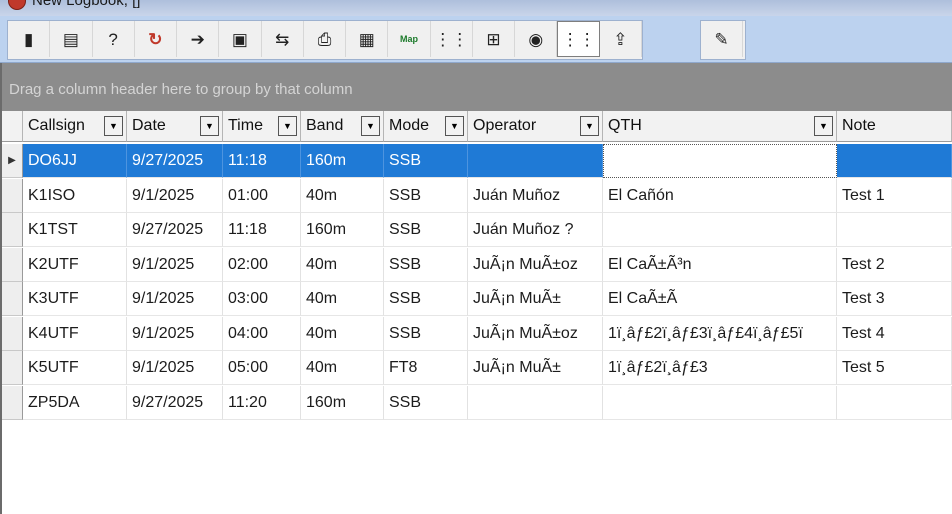  I want to click on cell-qth: El CaÃ±Ã, so click(720, 299).